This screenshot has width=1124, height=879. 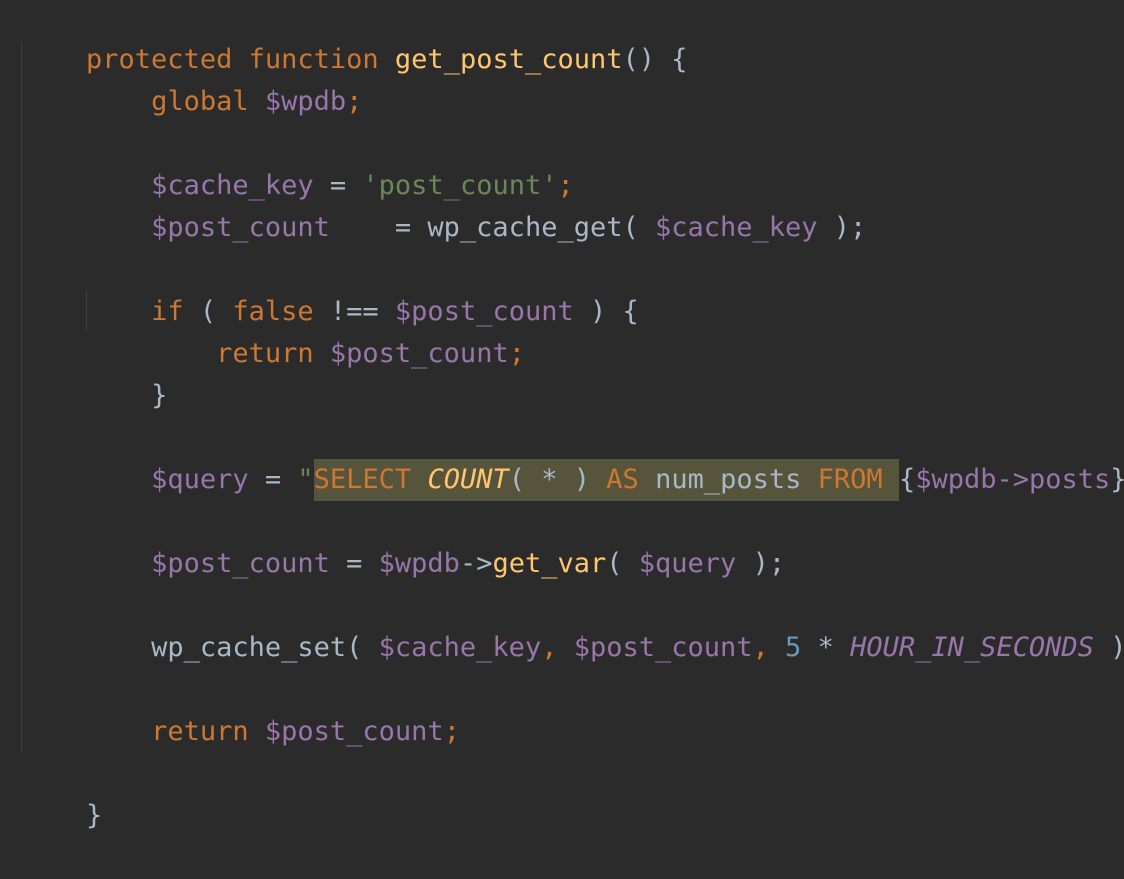 I want to click on function-signature-rest: () {, so click(x=655, y=59).